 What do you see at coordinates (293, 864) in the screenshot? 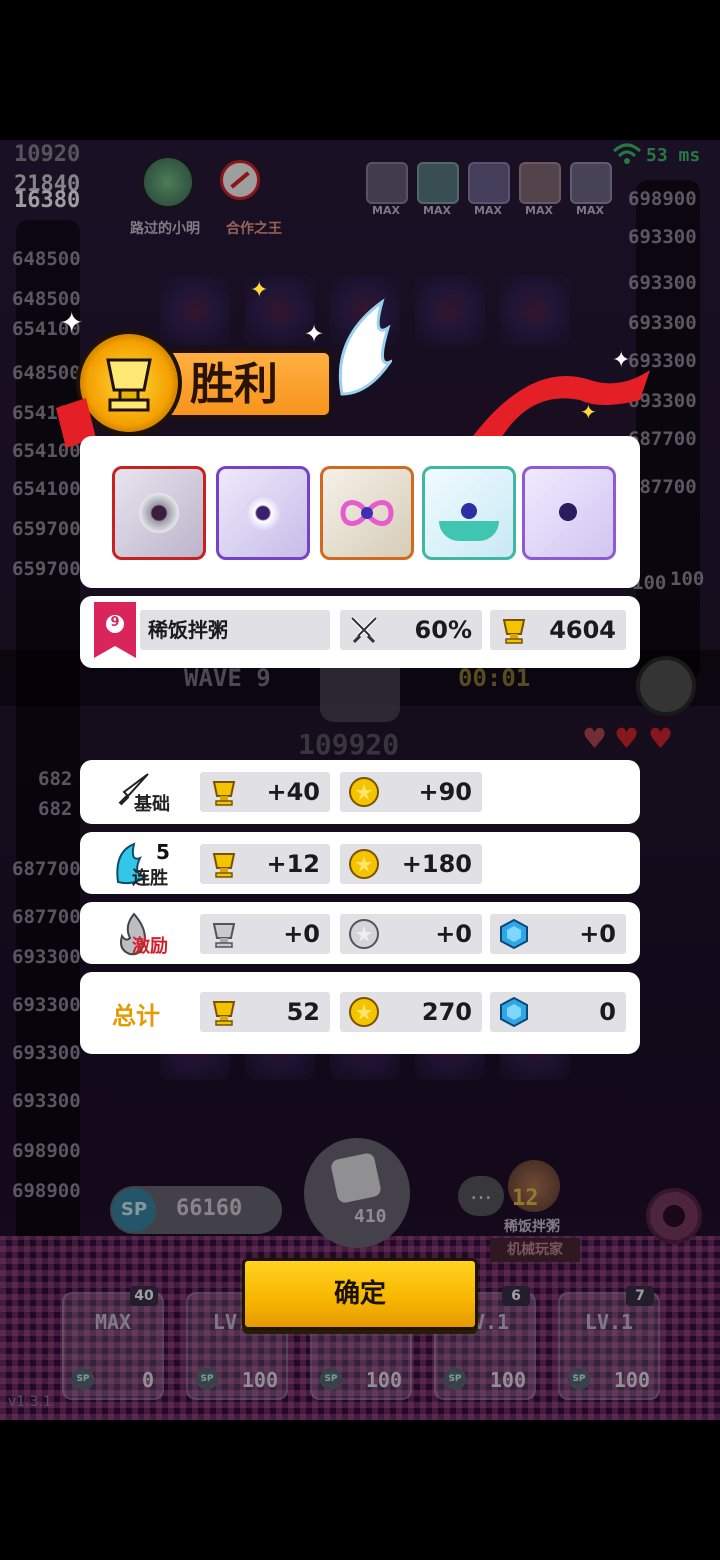
I see `streak-trophy: +12` at bounding box center [293, 864].